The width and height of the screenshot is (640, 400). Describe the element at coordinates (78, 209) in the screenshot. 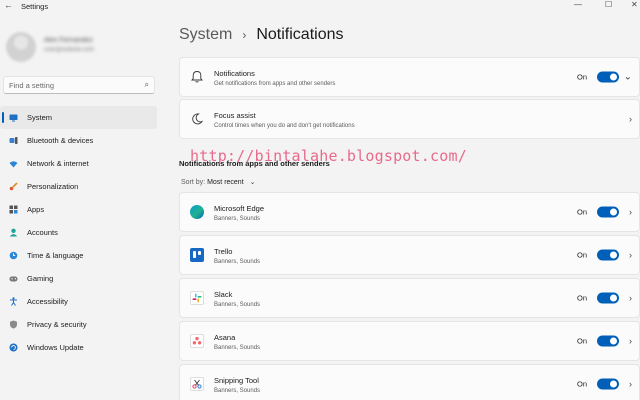

I see `sidebar-item-apps: Apps` at that location.